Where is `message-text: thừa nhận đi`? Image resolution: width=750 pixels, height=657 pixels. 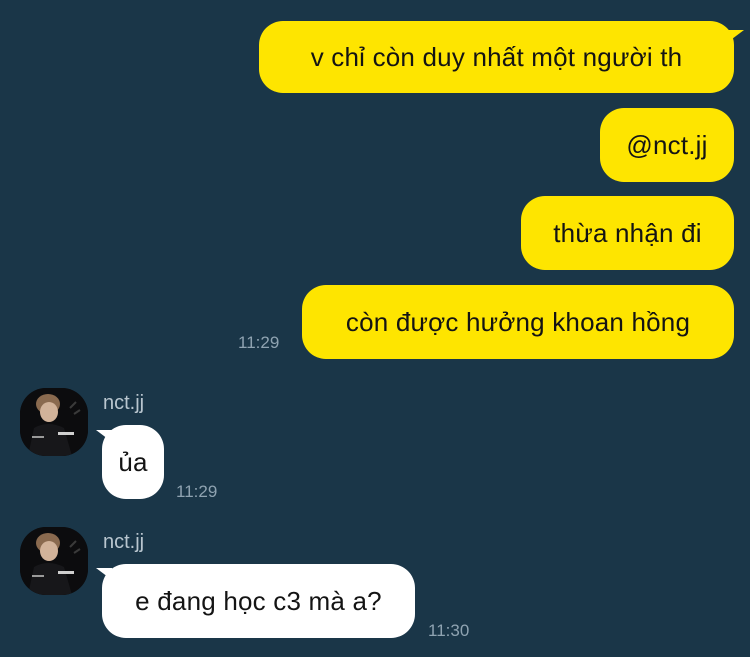
message-text: thừa nhận đi is located at coordinates (627, 232).